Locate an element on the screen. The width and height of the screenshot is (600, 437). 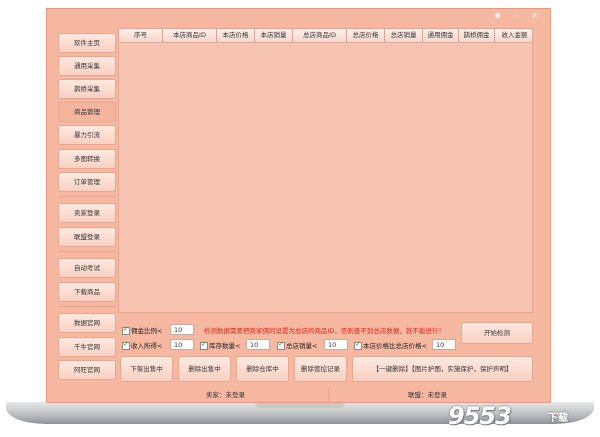
sidebar-item-seller-login: 卖家登录 is located at coordinates (87, 213).